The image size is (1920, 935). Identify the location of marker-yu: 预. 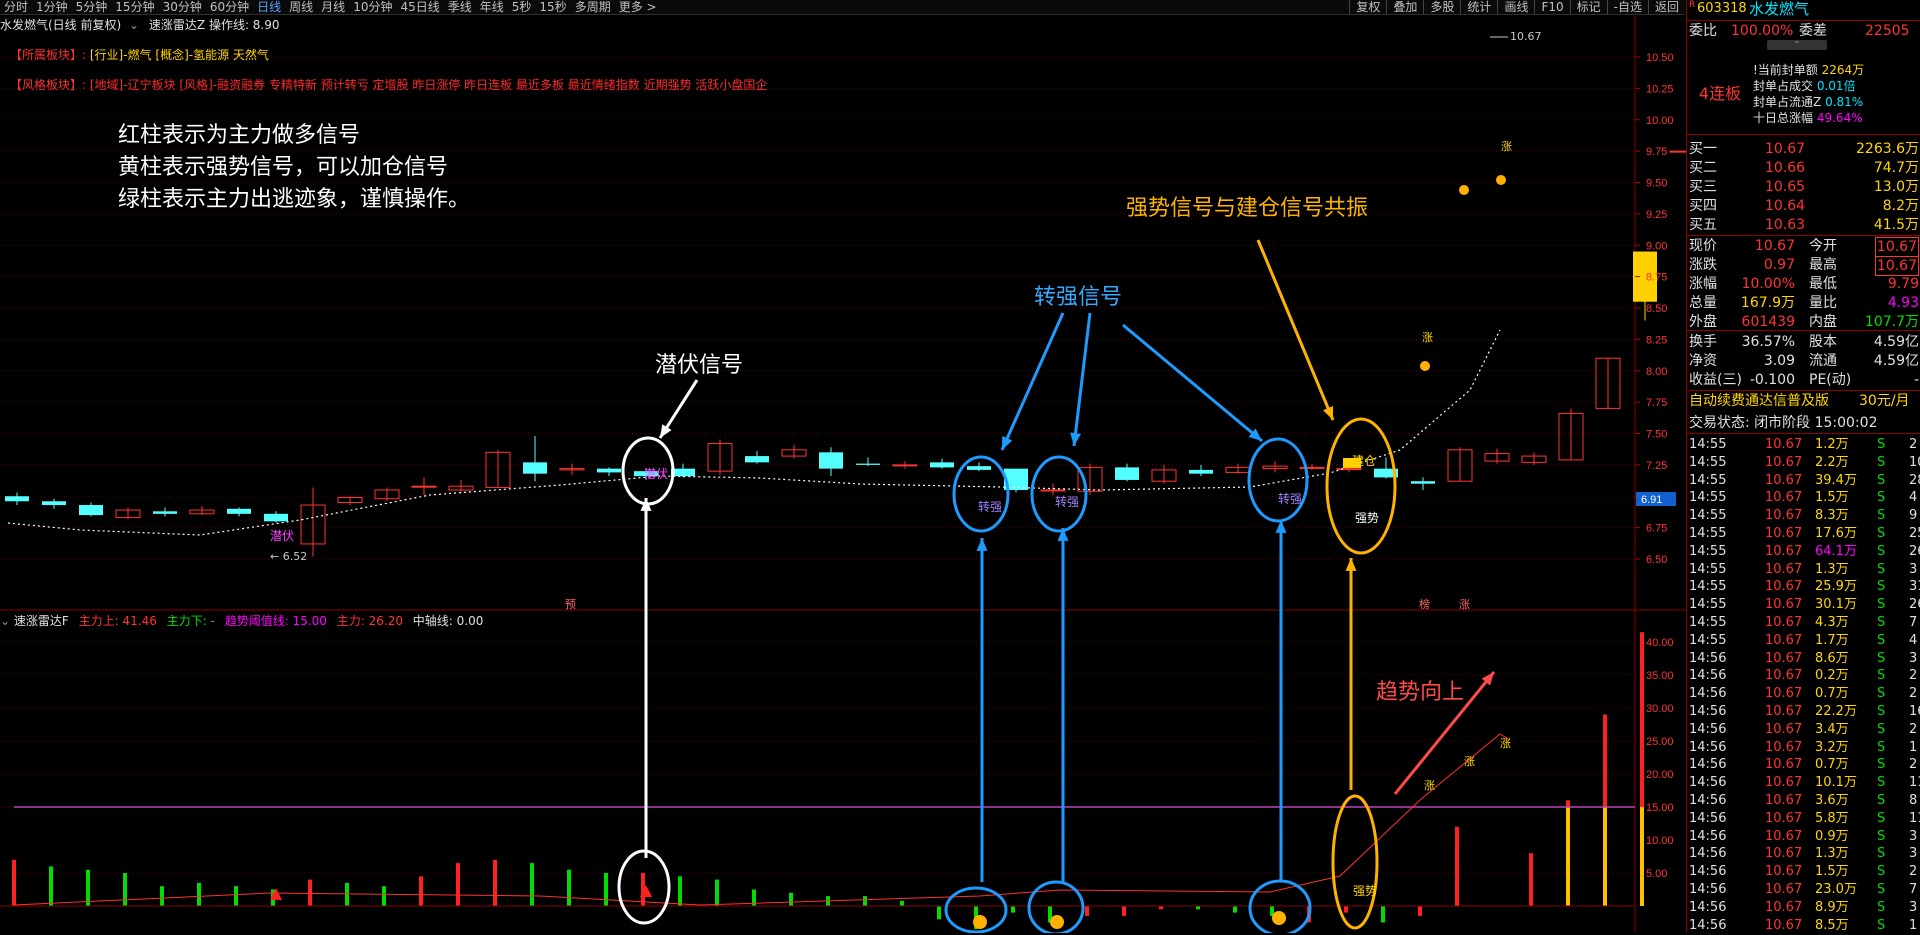
(570, 604).